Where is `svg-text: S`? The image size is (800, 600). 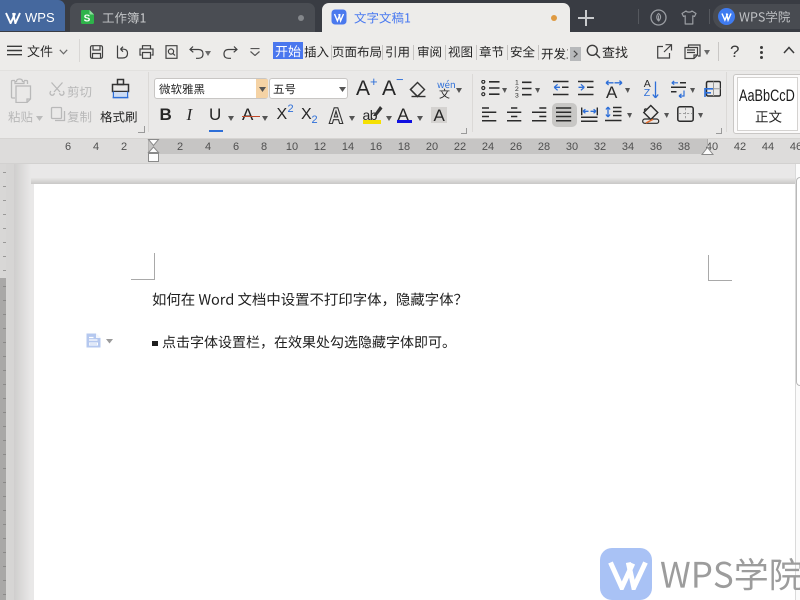
svg-text: S is located at coordinates (87, 19).